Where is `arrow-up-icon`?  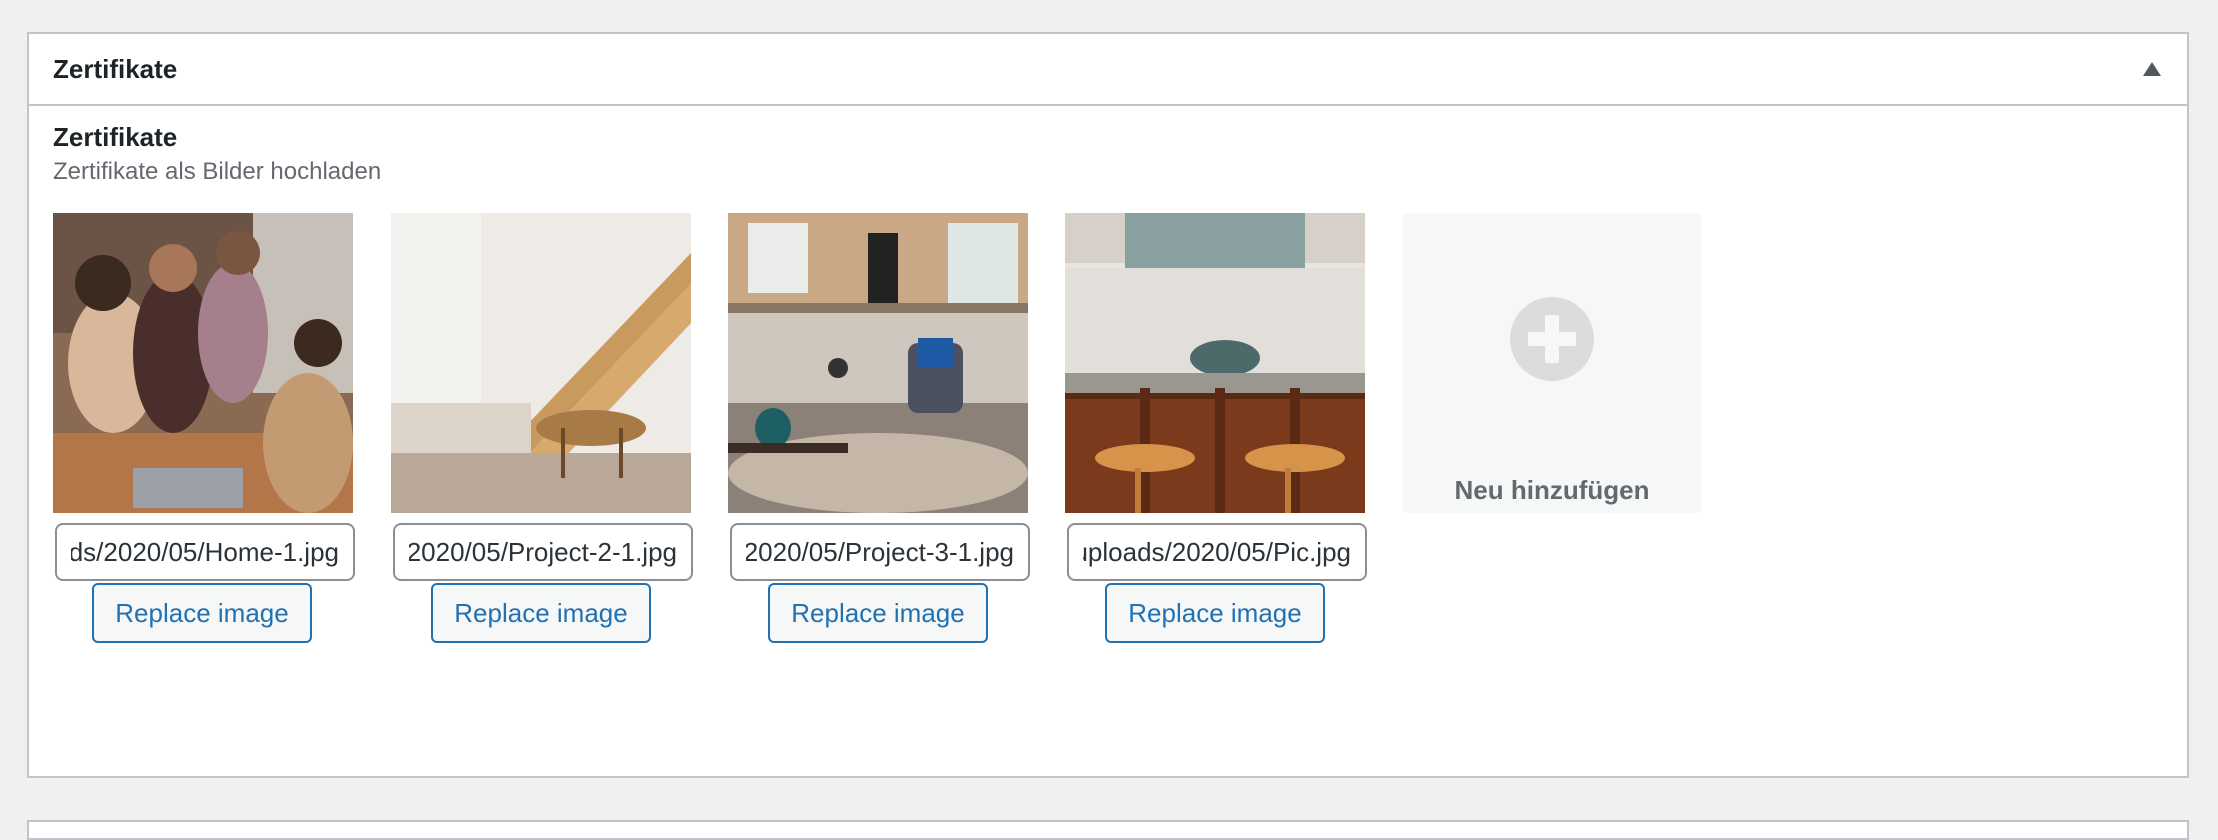 arrow-up-icon is located at coordinates (2152, 69).